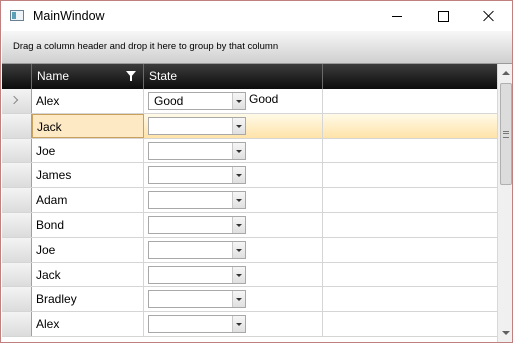 The width and height of the screenshot is (513, 343). What do you see at coordinates (17, 76) in the screenshot?
I see `row-header-corner` at bounding box center [17, 76].